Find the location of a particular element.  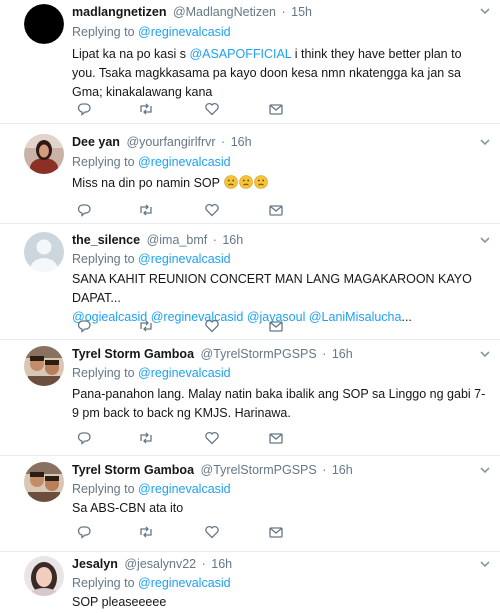

tweet-header: madlangnetizen @MadlangNetizen · 15h is located at coordinates (192, 12).